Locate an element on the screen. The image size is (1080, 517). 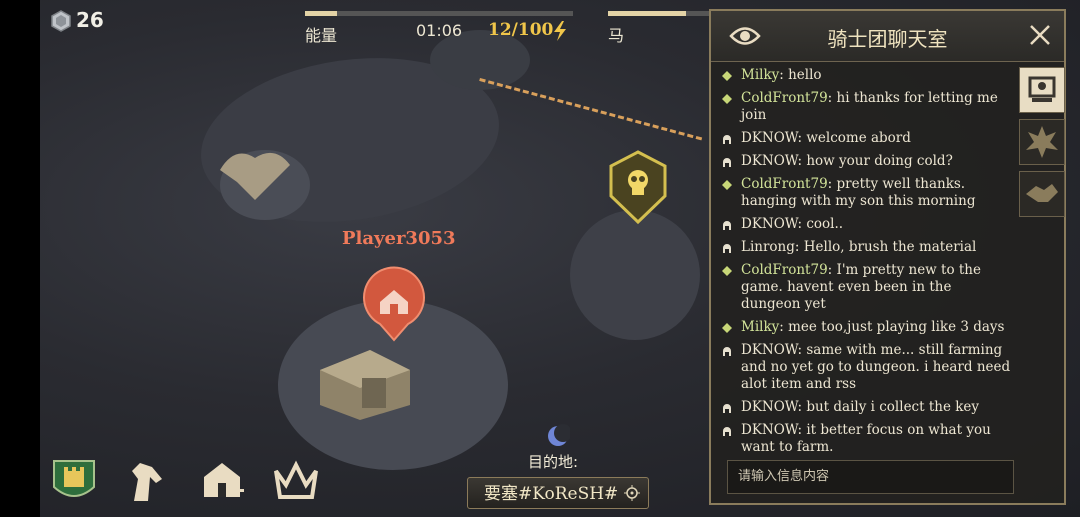
castle-structure is located at coordinates (365, 385).